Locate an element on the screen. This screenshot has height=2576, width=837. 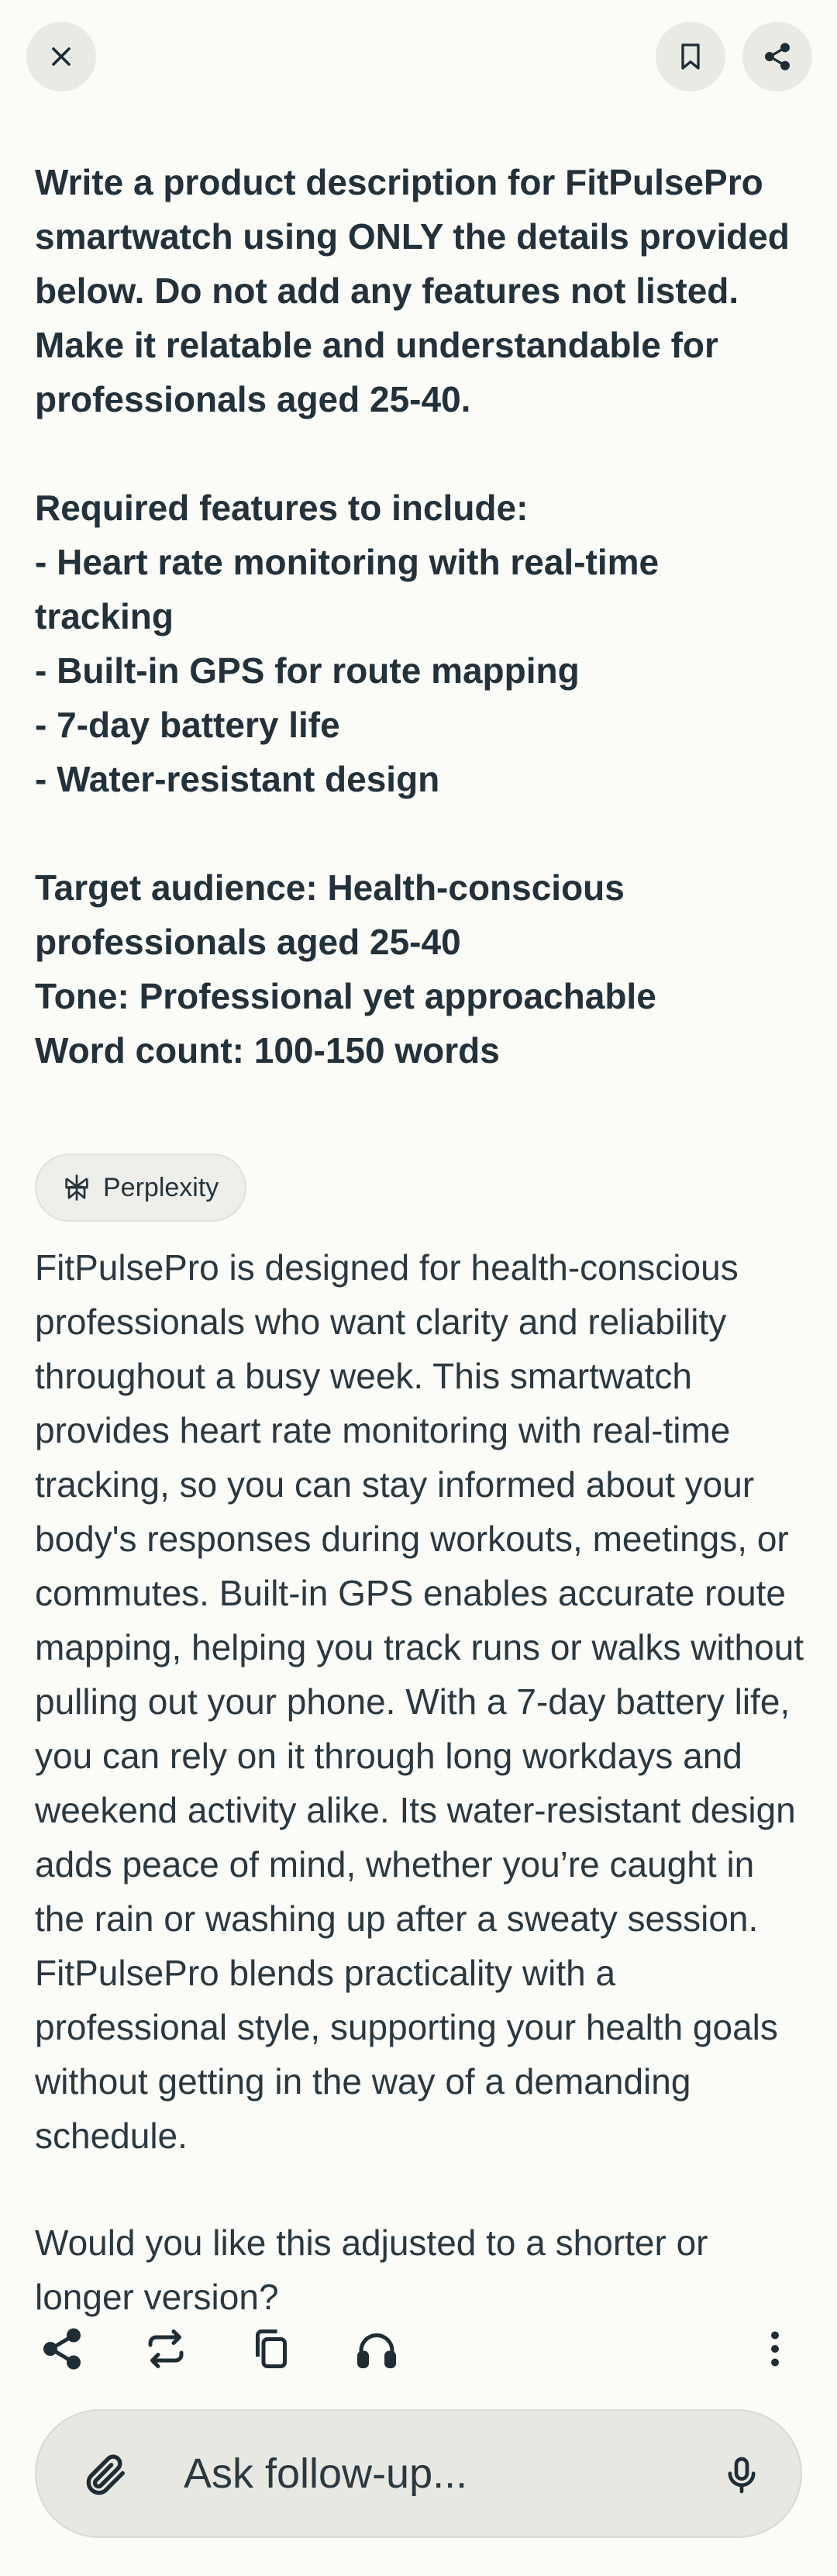
more-vertical-icon is located at coordinates (775, 2349).